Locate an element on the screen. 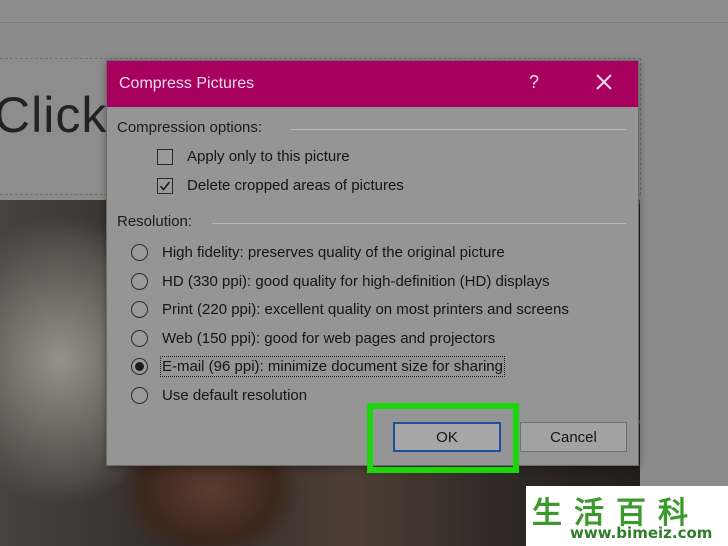  watermark-url: www.bimeiz.com is located at coordinates (641, 533).